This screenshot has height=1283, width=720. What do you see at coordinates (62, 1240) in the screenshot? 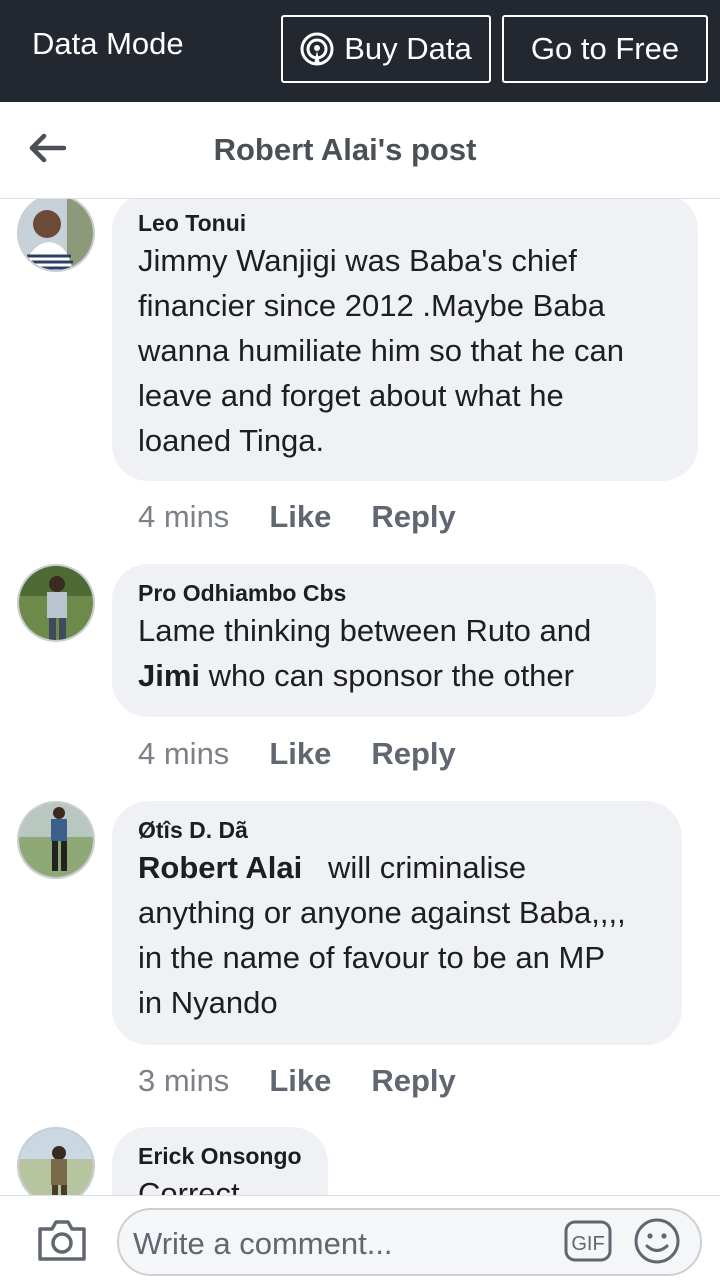
I see `camera-icon` at bounding box center [62, 1240].